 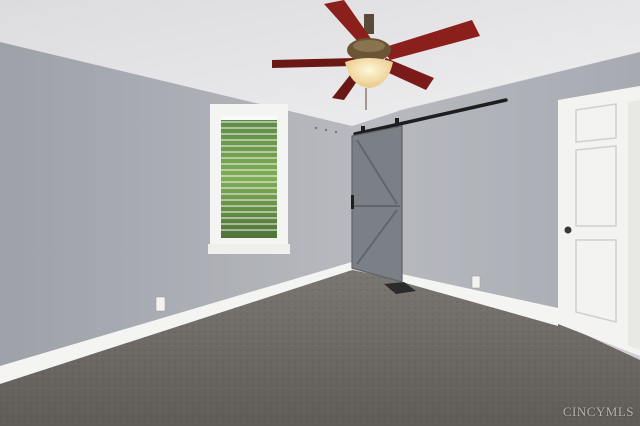 I want to click on barn-door-handle, so click(x=352, y=202).